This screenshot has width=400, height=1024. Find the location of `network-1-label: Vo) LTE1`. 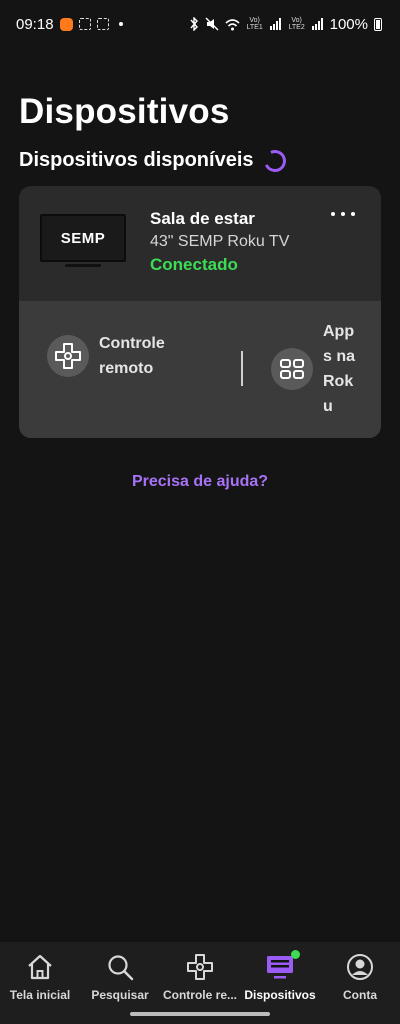

network-1-label: Vo) LTE1 is located at coordinates (254, 24).